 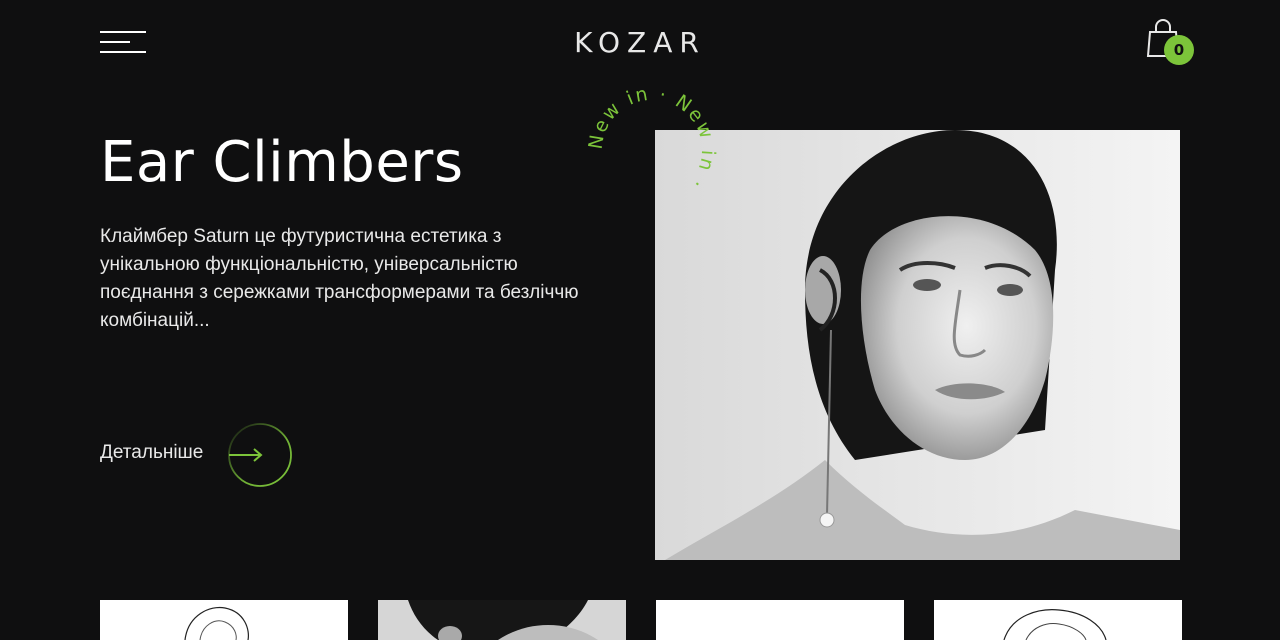 I want to click on svg-text: New in · New in ·, so click(x=652, y=139).